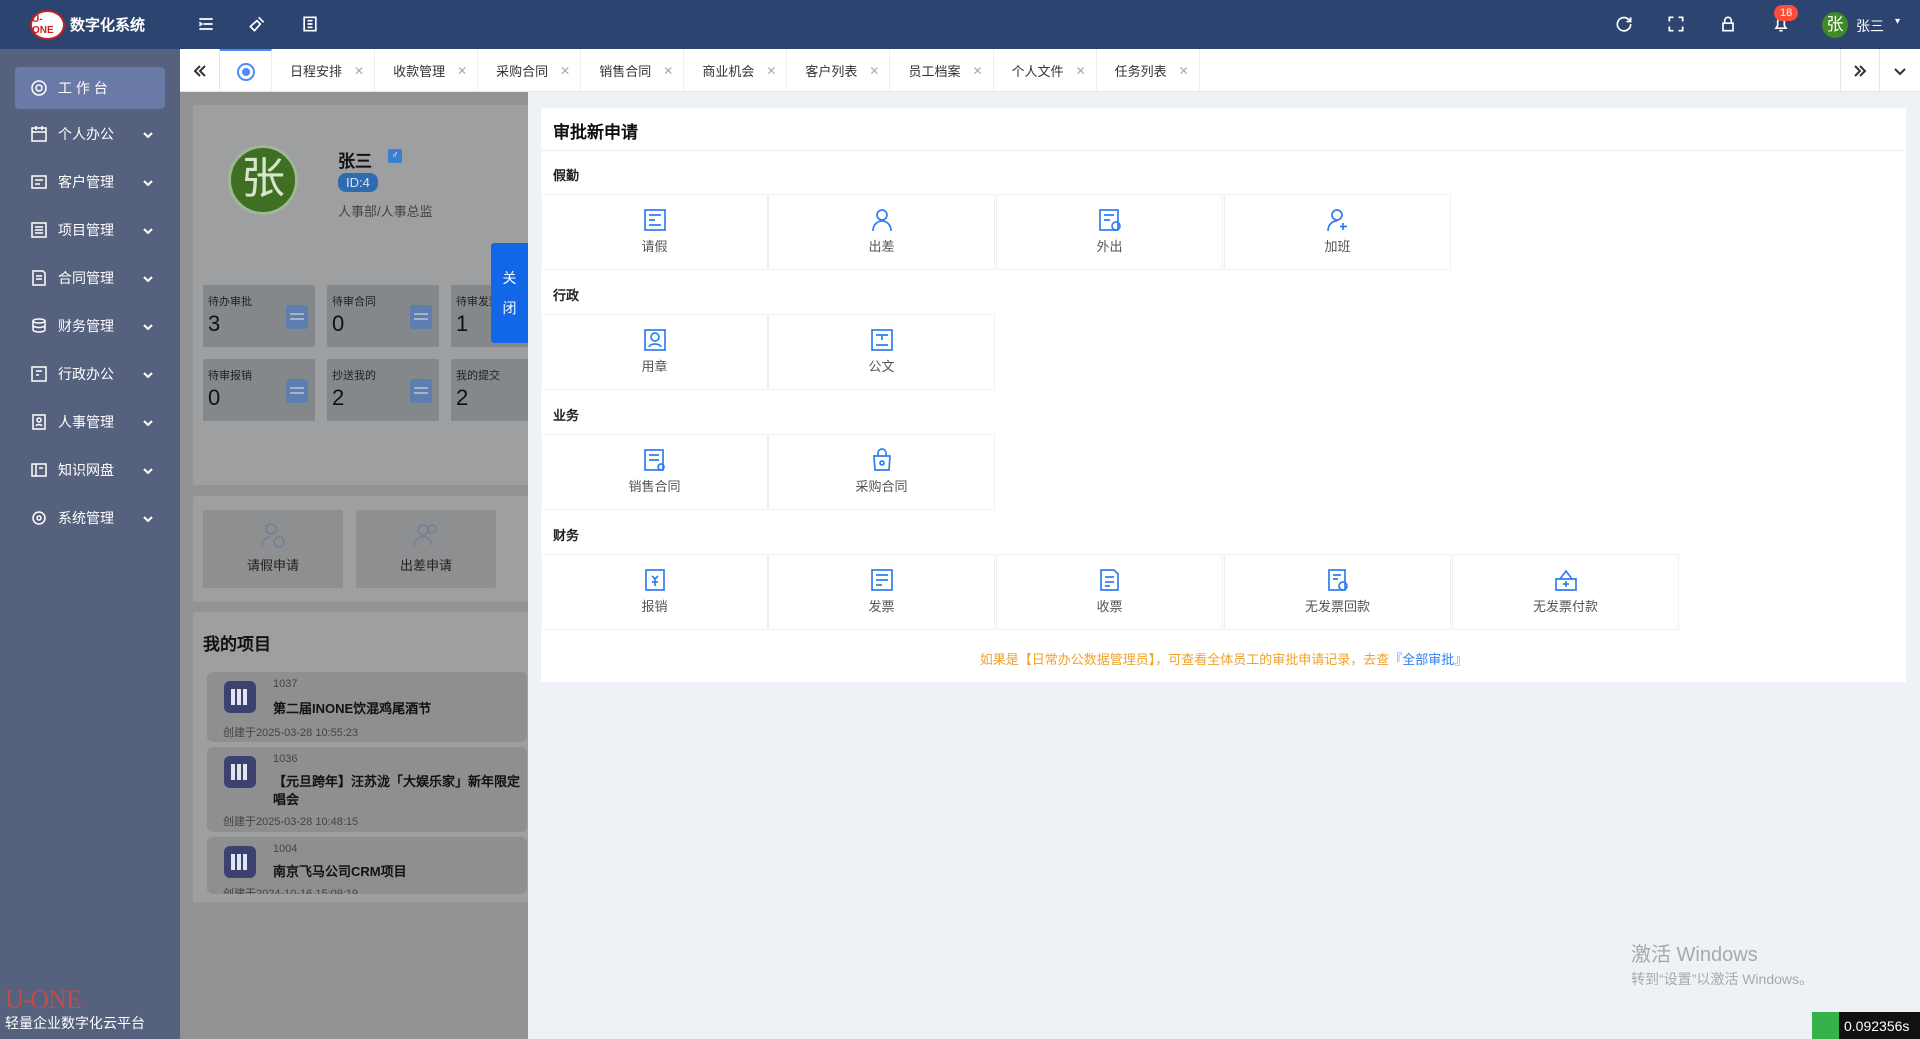 Image resolution: width=1920 pixels, height=1039 pixels. Describe the element at coordinates (148, 469) in the screenshot. I see `chevron-down-icon` at that location.